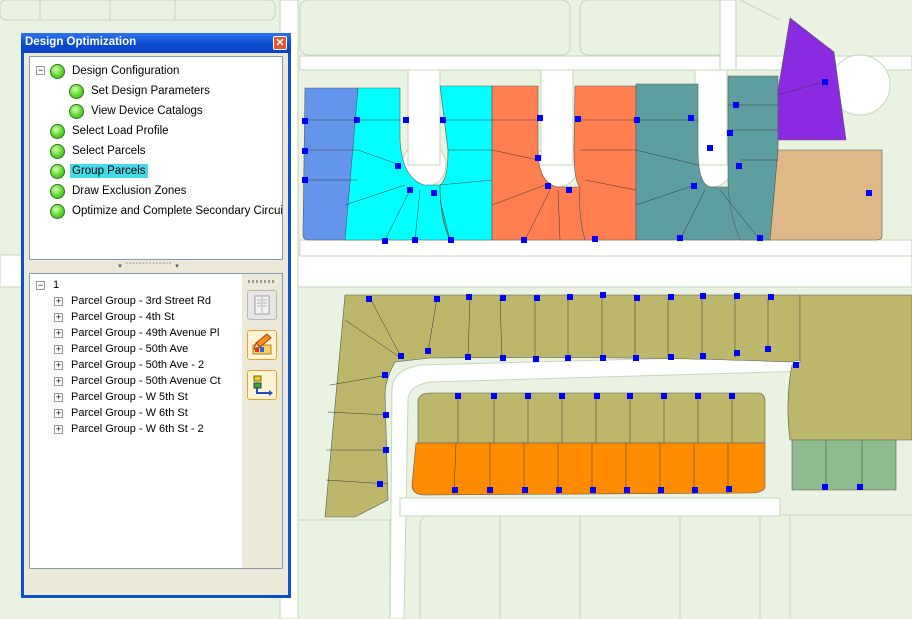  I want to click on tree-item-parcel-group: + Parcel Group - 49th Avenue Pl, so click(136, 333).